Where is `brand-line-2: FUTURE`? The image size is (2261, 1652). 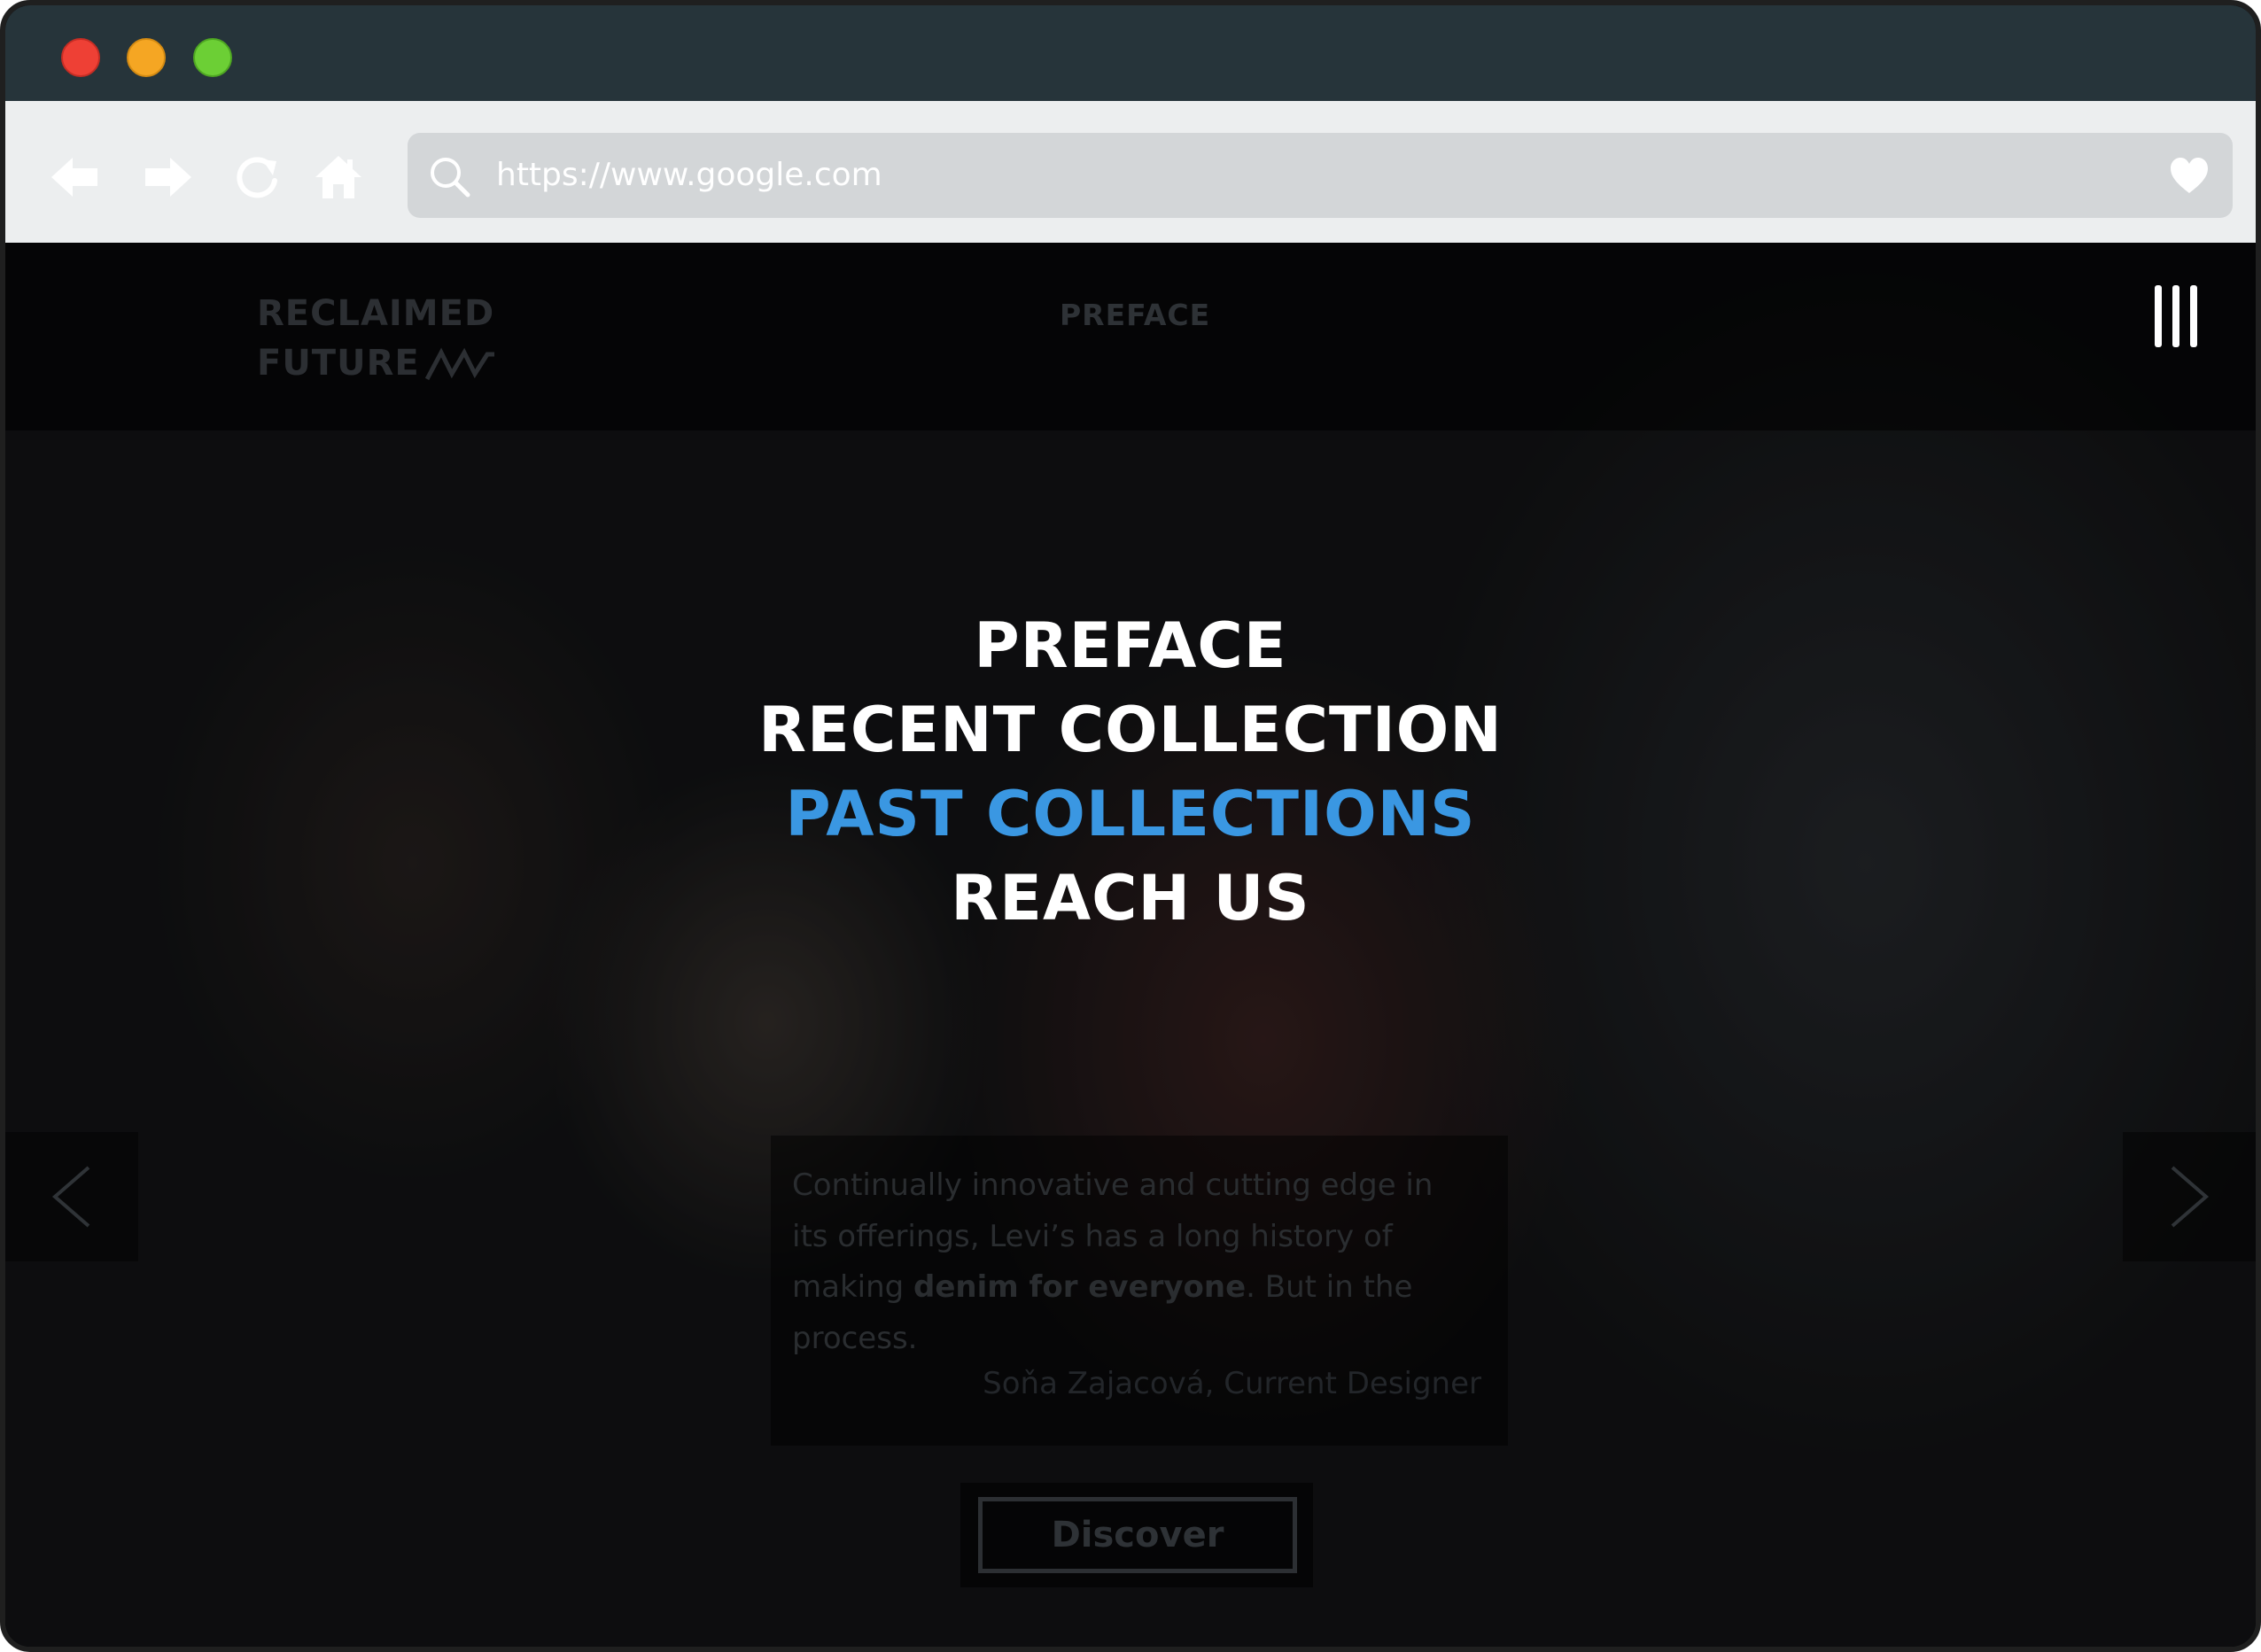
brand-line-2: FUTURE is located at coordinates (376, 363).